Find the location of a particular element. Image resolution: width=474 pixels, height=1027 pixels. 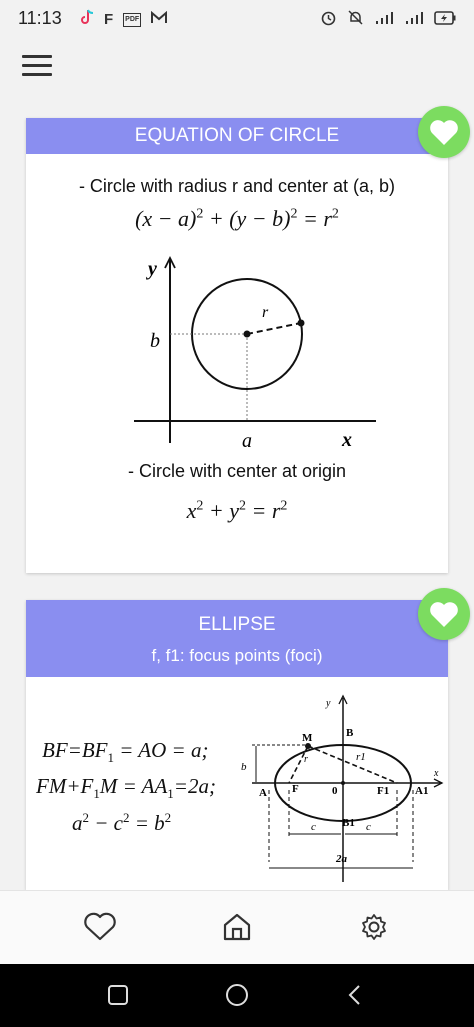

formula-part: x is located at coordinates (191, 510).